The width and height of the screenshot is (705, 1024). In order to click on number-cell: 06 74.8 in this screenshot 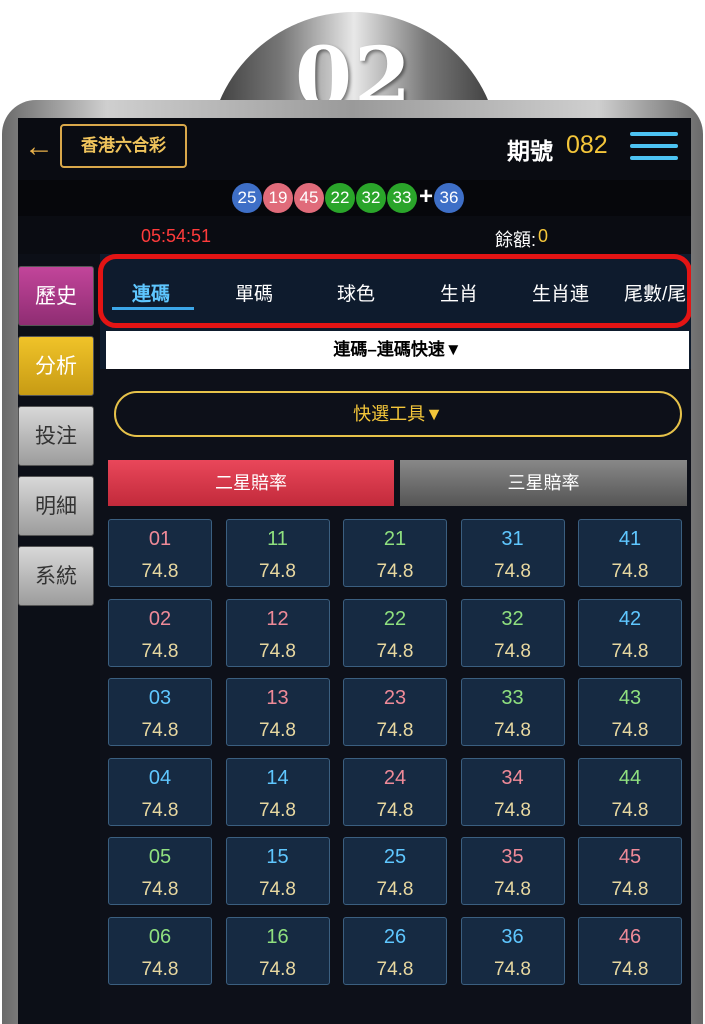, I will do `click(160, 950)`.